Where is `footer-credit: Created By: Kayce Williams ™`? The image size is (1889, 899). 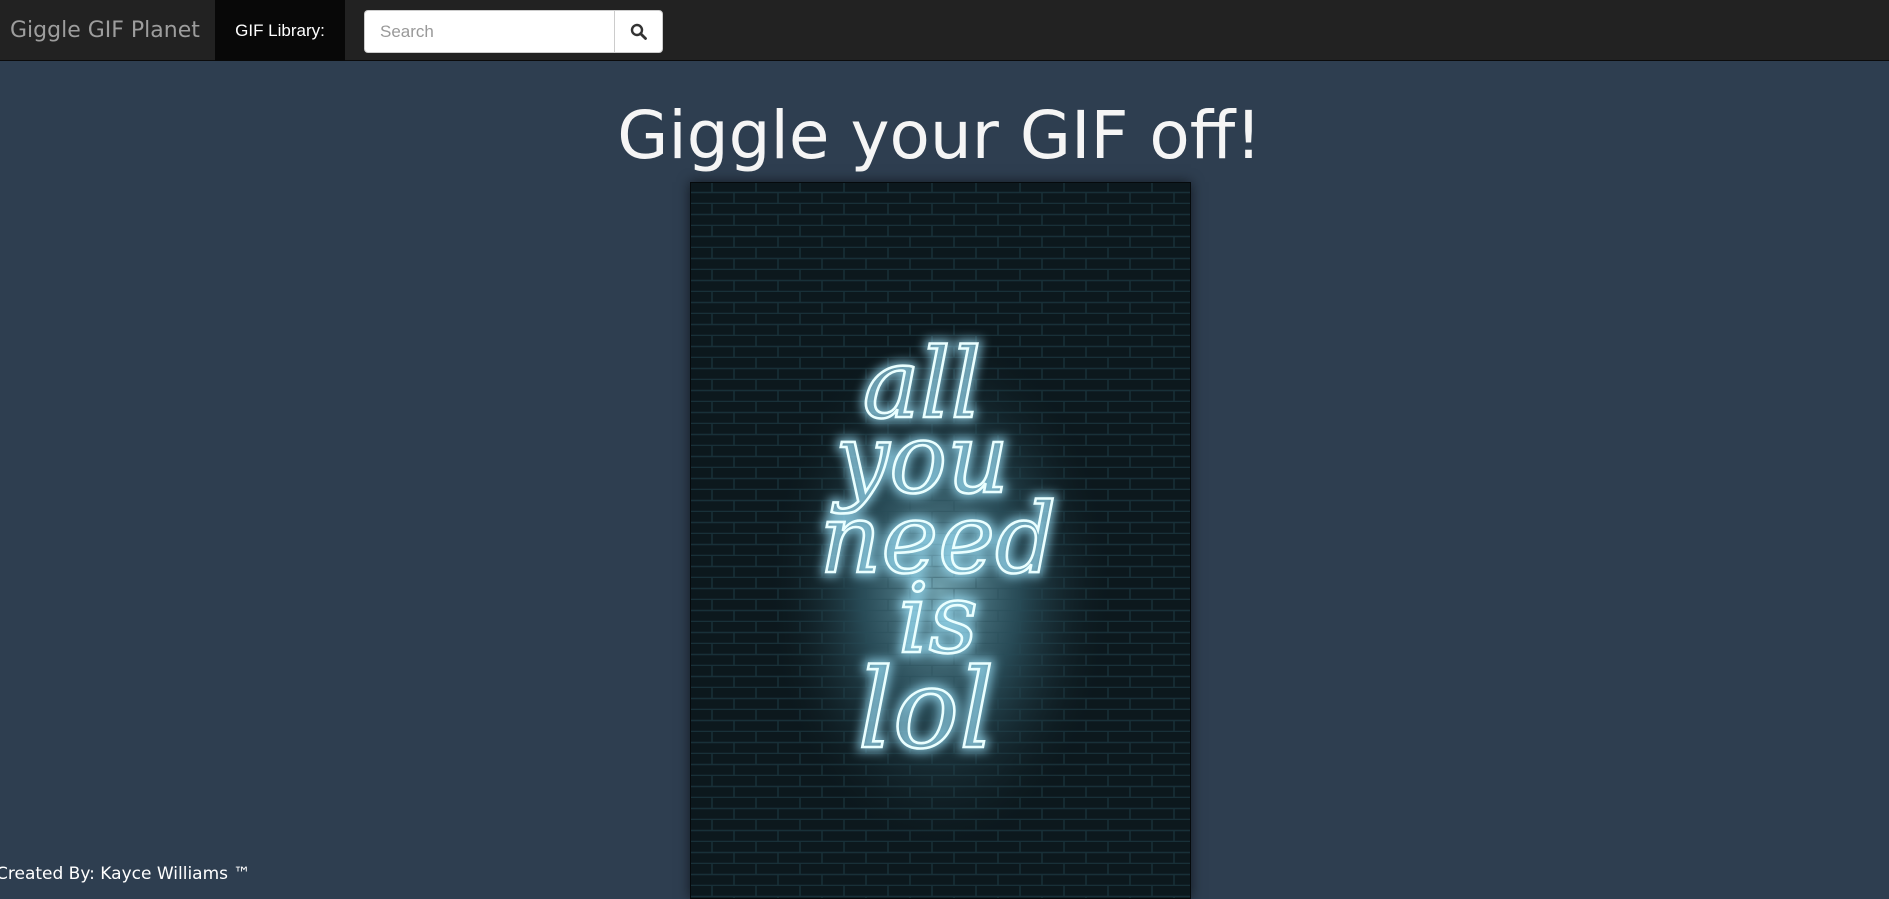 footer-credit: Created By: Kayce Williams ™ is located at coordinates (125, 874).